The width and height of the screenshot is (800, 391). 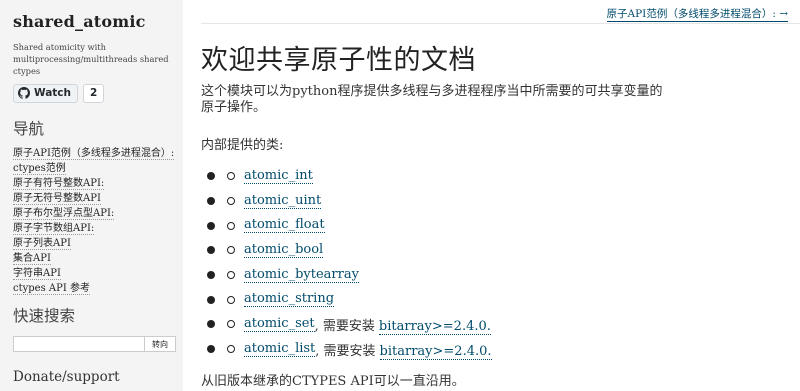 I want to click on donate-heading: Donate/support, so click(x=66, y=377).